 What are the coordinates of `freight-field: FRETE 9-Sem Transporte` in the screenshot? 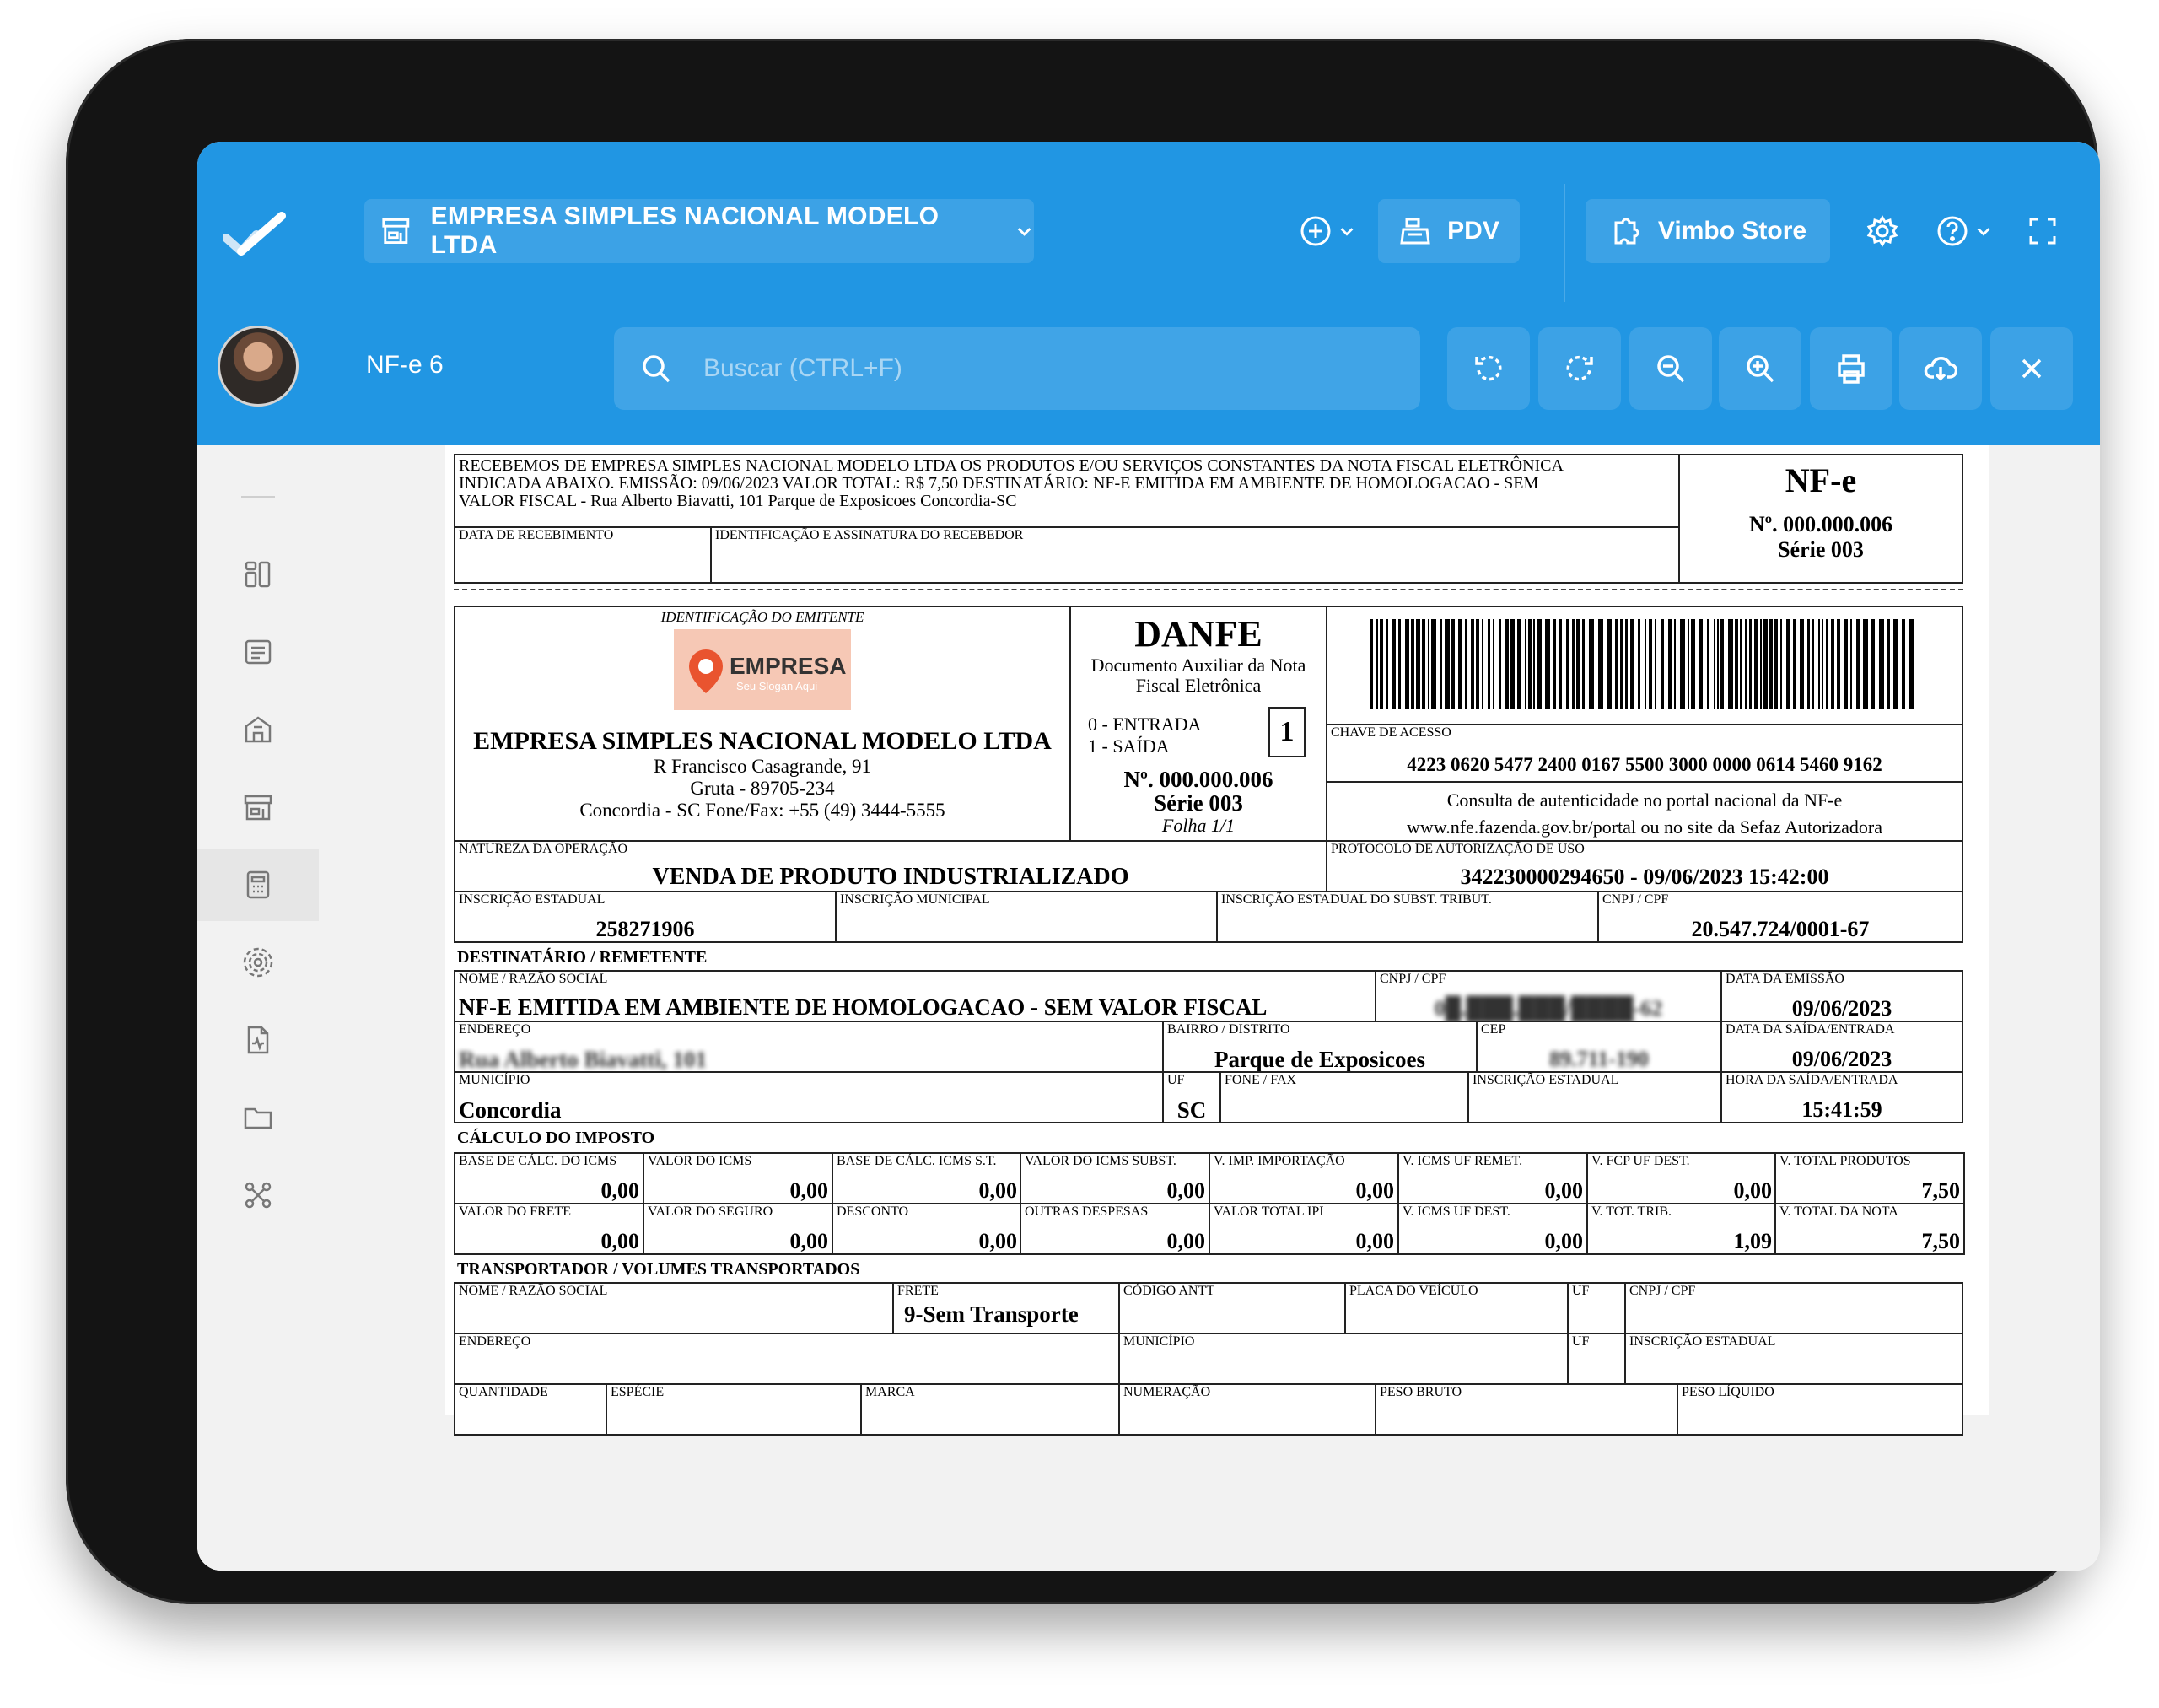 It's located at (1006, 1308).